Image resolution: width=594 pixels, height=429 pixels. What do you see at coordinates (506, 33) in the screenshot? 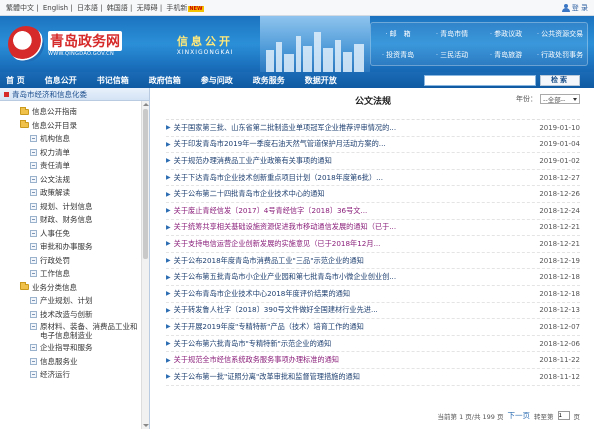
I see `quicklink-political-participation: 参政议政` at bounding box center [506, 33].